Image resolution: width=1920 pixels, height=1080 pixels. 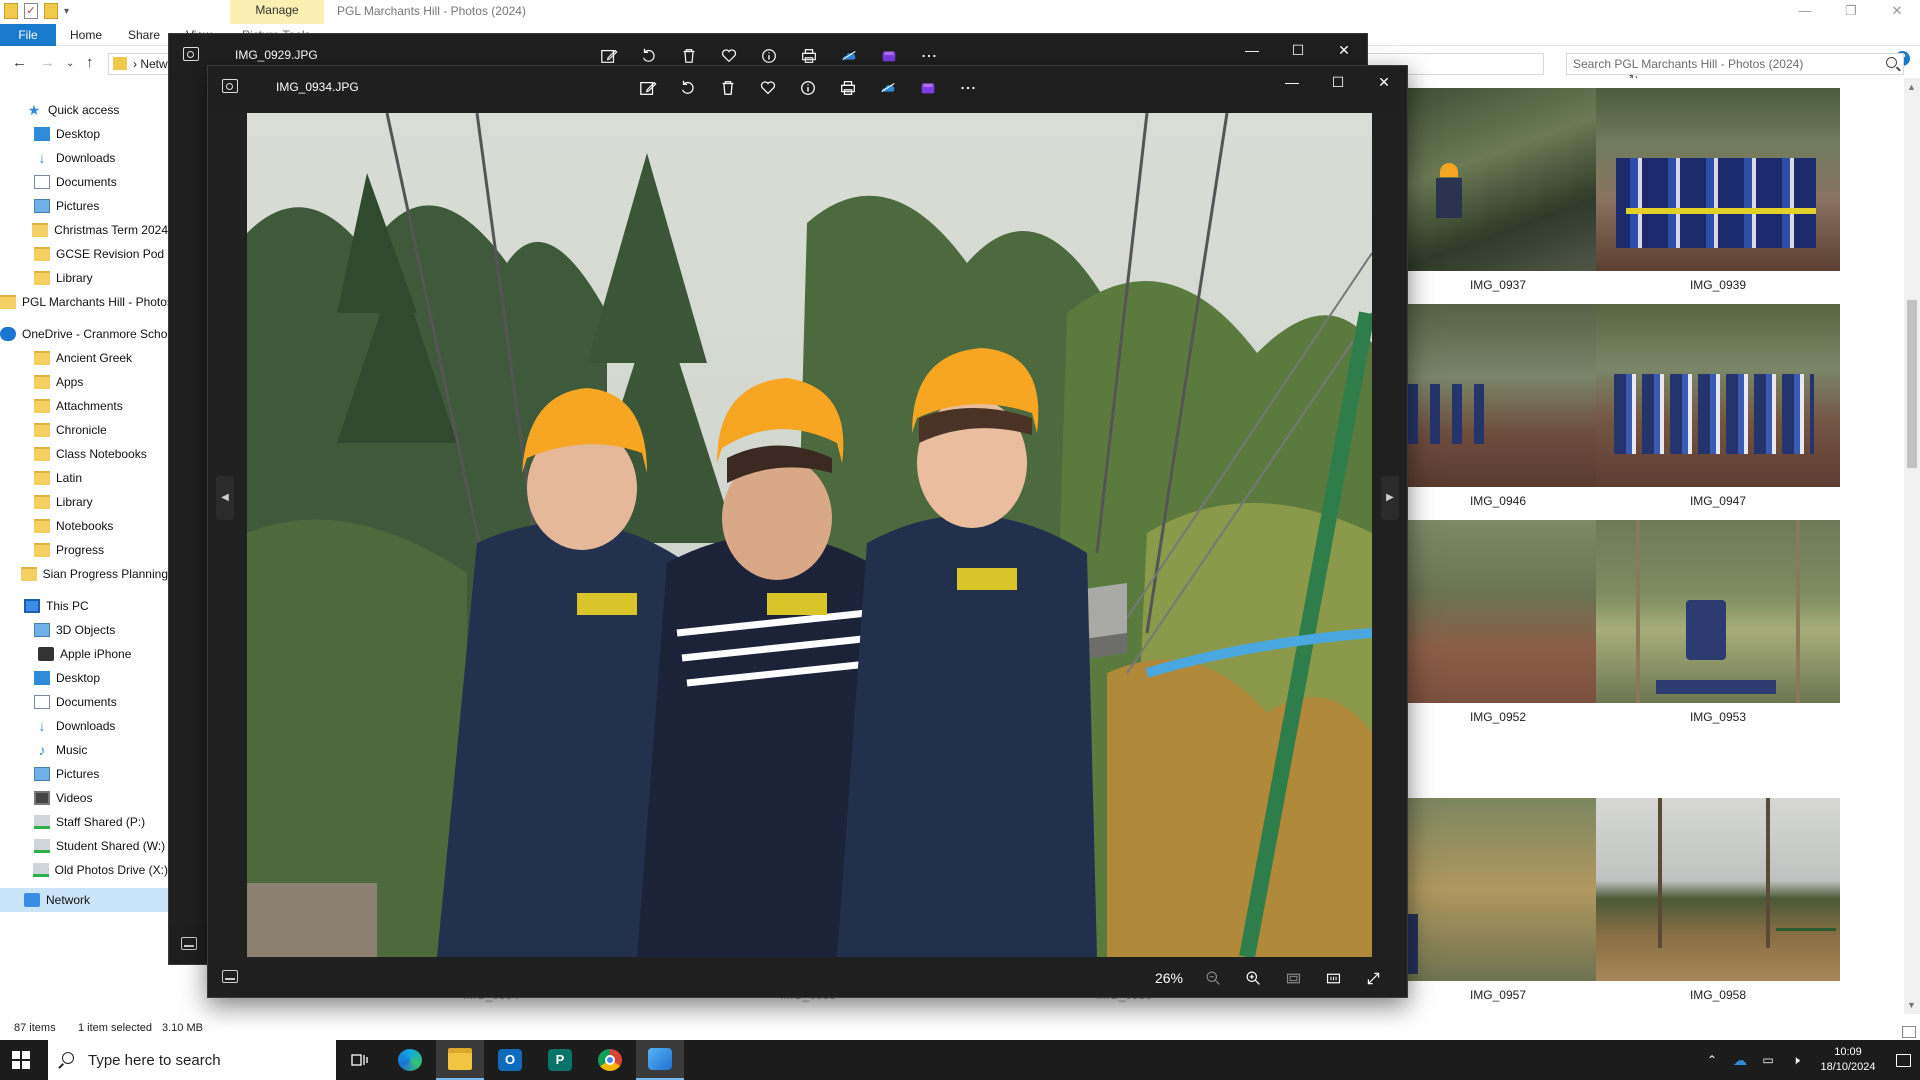 I want to click on more-icon, so click(x=968, y=88).